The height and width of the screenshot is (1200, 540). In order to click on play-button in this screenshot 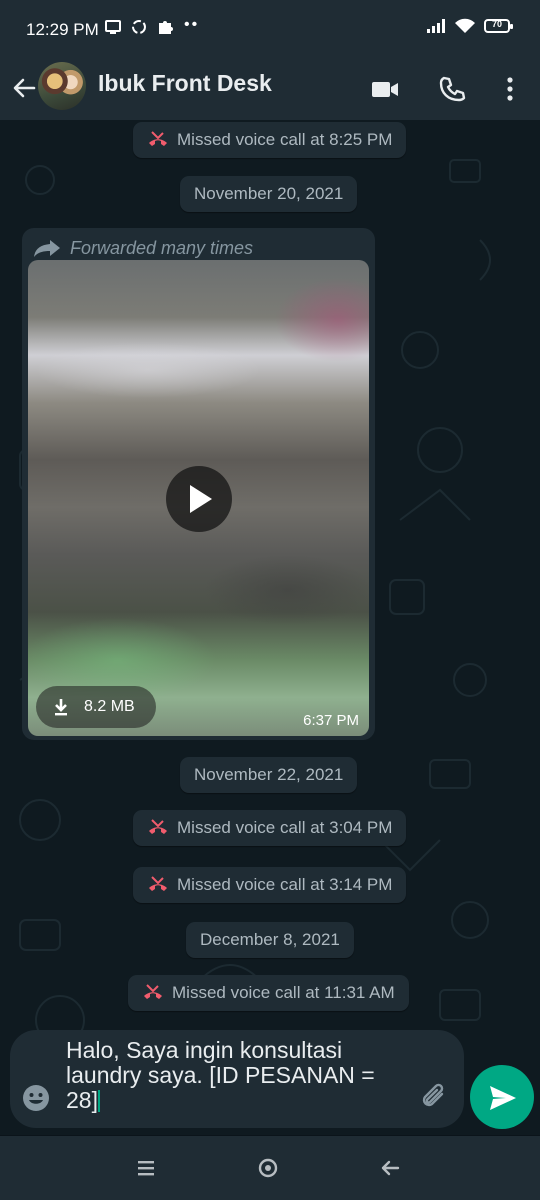, I will do `click(199, 499)`.